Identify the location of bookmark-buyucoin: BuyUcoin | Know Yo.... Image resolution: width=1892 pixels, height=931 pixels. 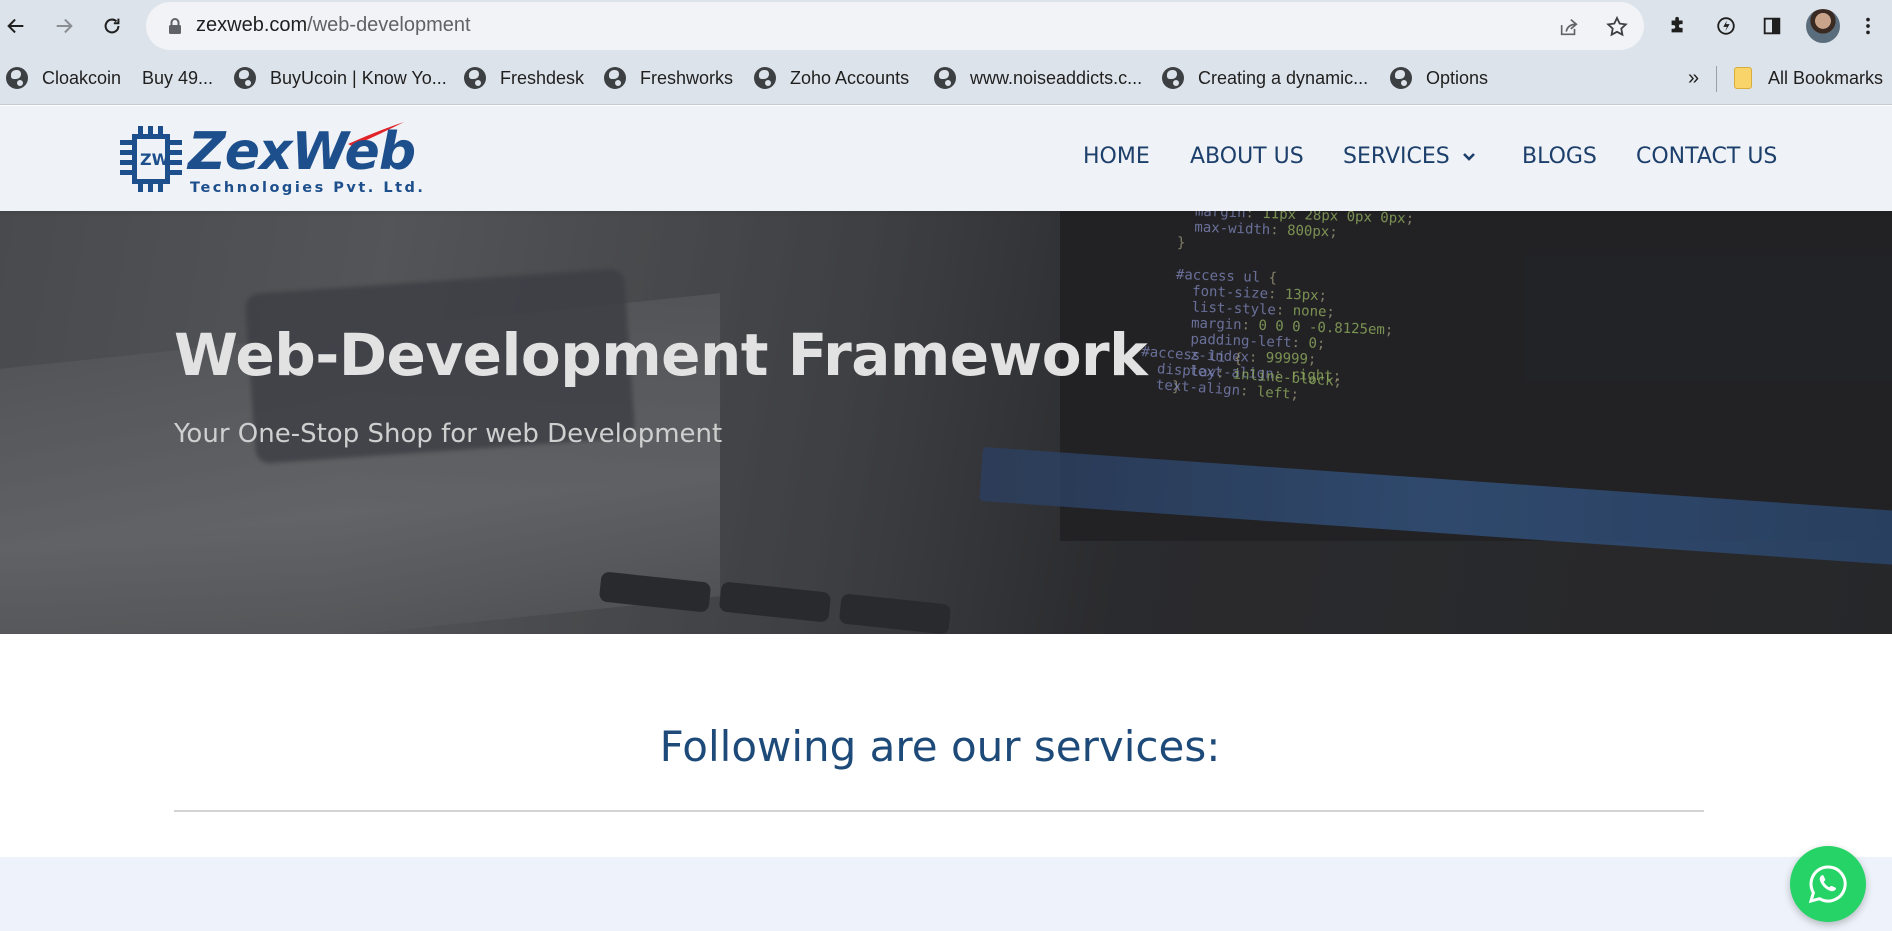
(340, 78).